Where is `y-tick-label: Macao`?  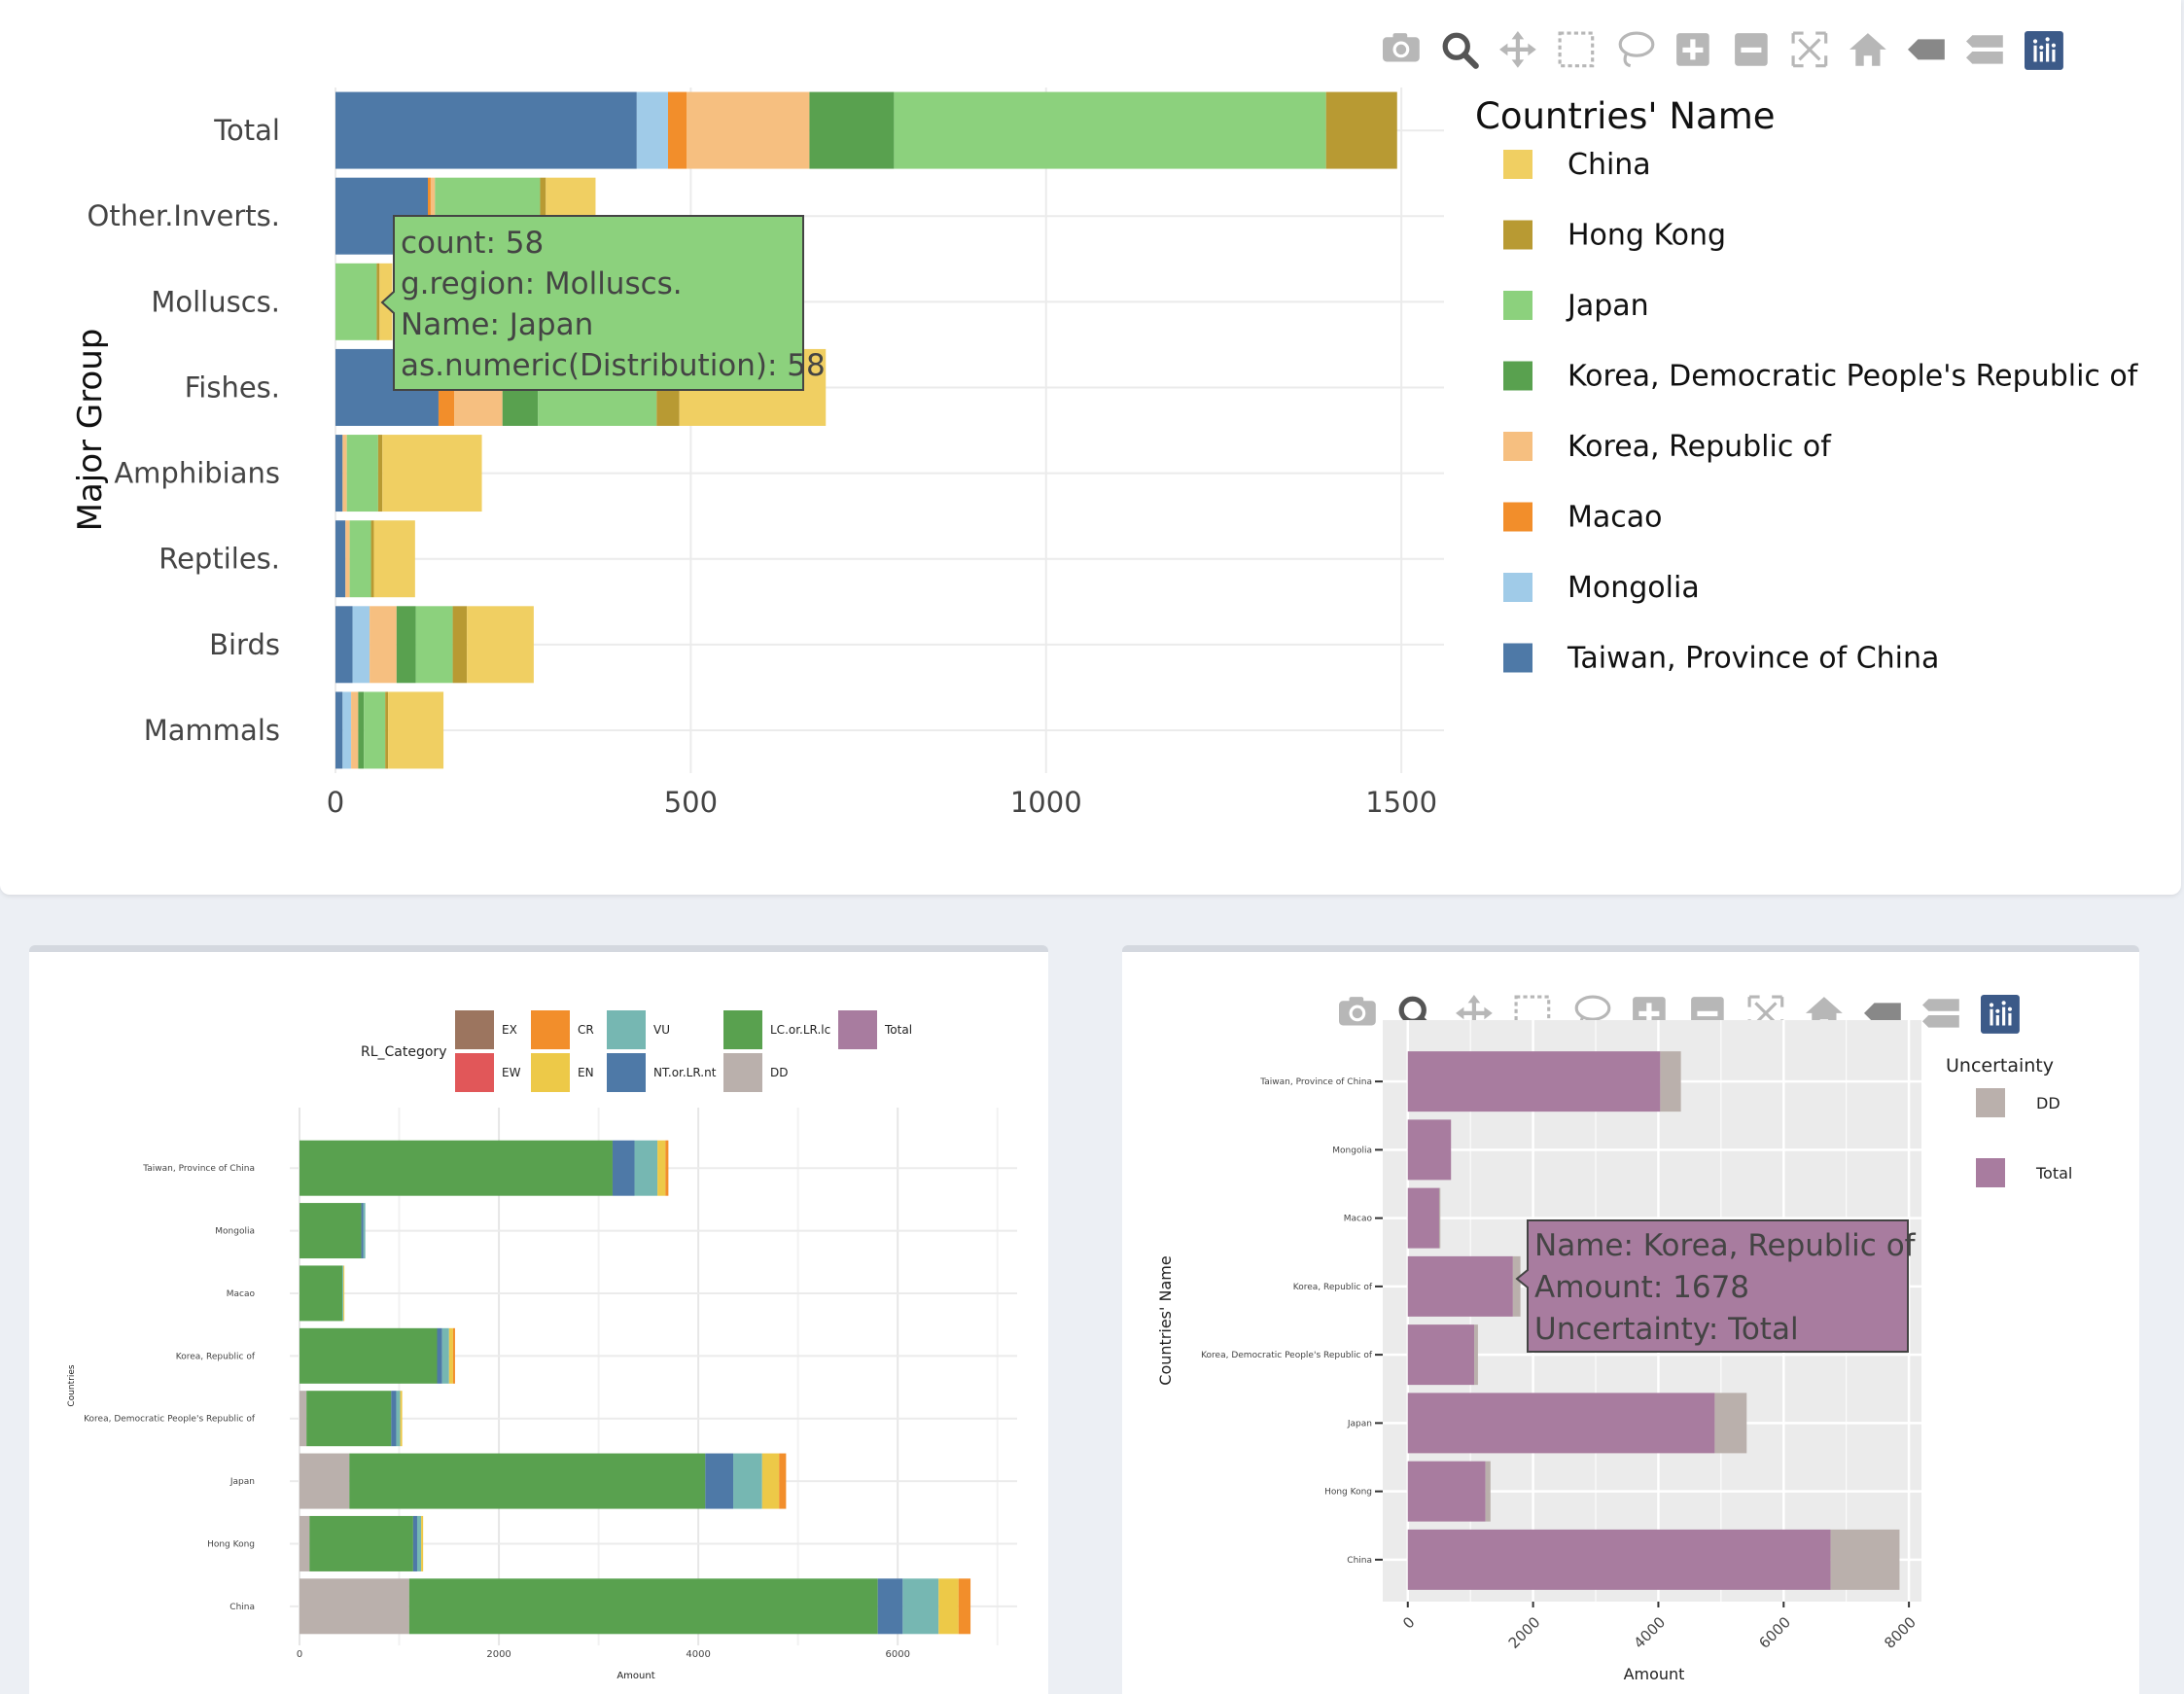
y-tick-label: Macao is located at coordinates (1358, 1219).